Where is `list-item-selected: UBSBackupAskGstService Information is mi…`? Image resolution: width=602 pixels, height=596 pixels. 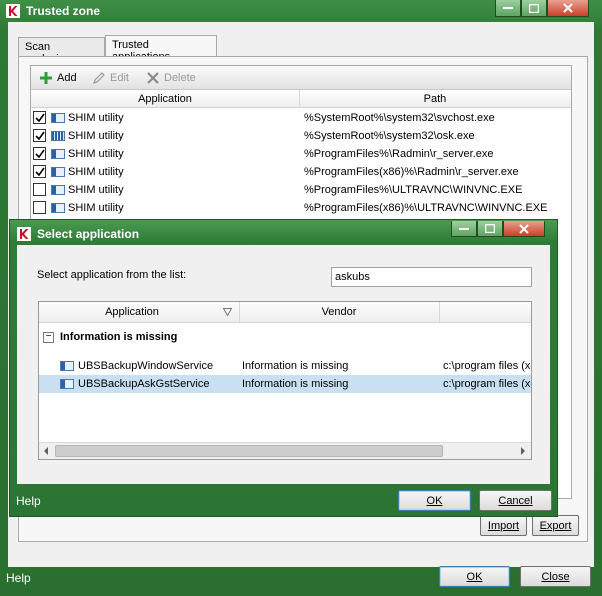
list-item-selected: UBSBackupAskGstService Information is mi… is located at coordinates (285, 384).